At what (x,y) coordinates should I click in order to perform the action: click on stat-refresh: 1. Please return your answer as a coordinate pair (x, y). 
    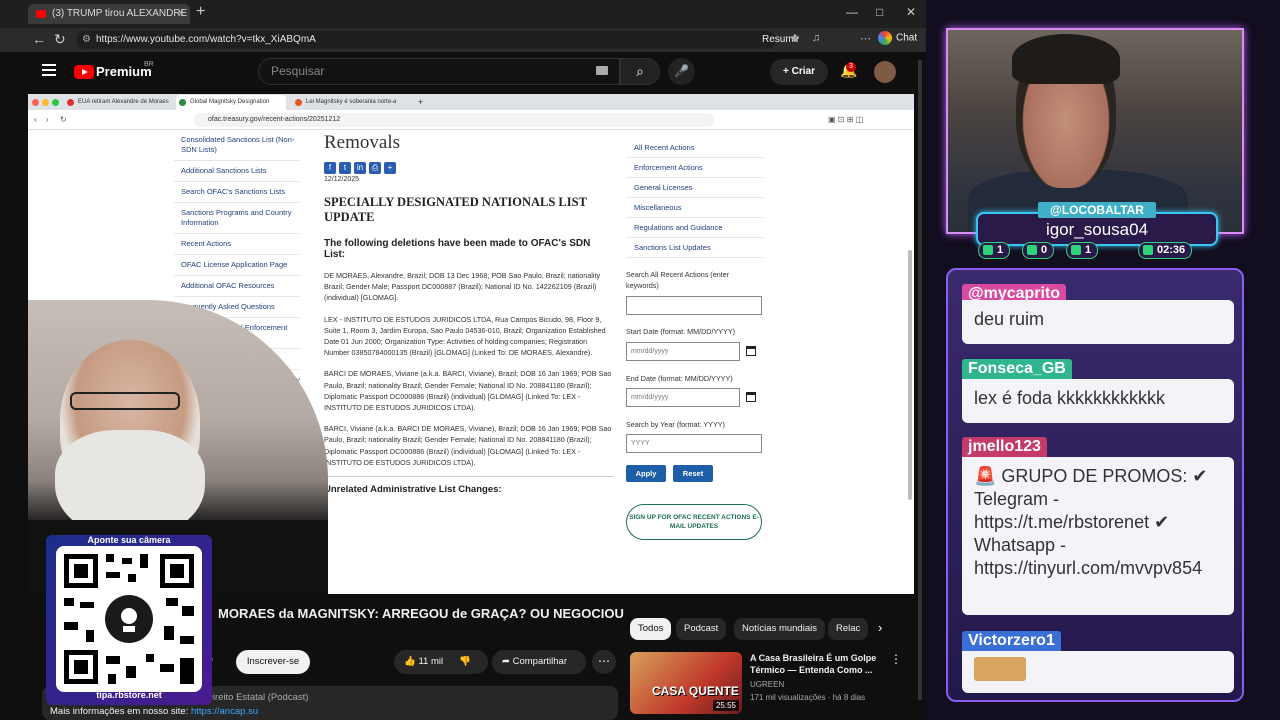
    Looking at the image, I should click on (1082, 250).